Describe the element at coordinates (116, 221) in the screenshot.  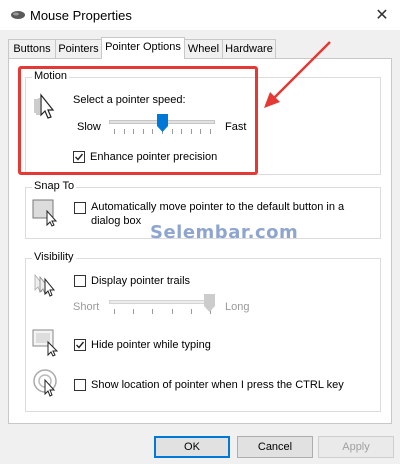
I see `auto-move-label-line2: dialog box` at that location.